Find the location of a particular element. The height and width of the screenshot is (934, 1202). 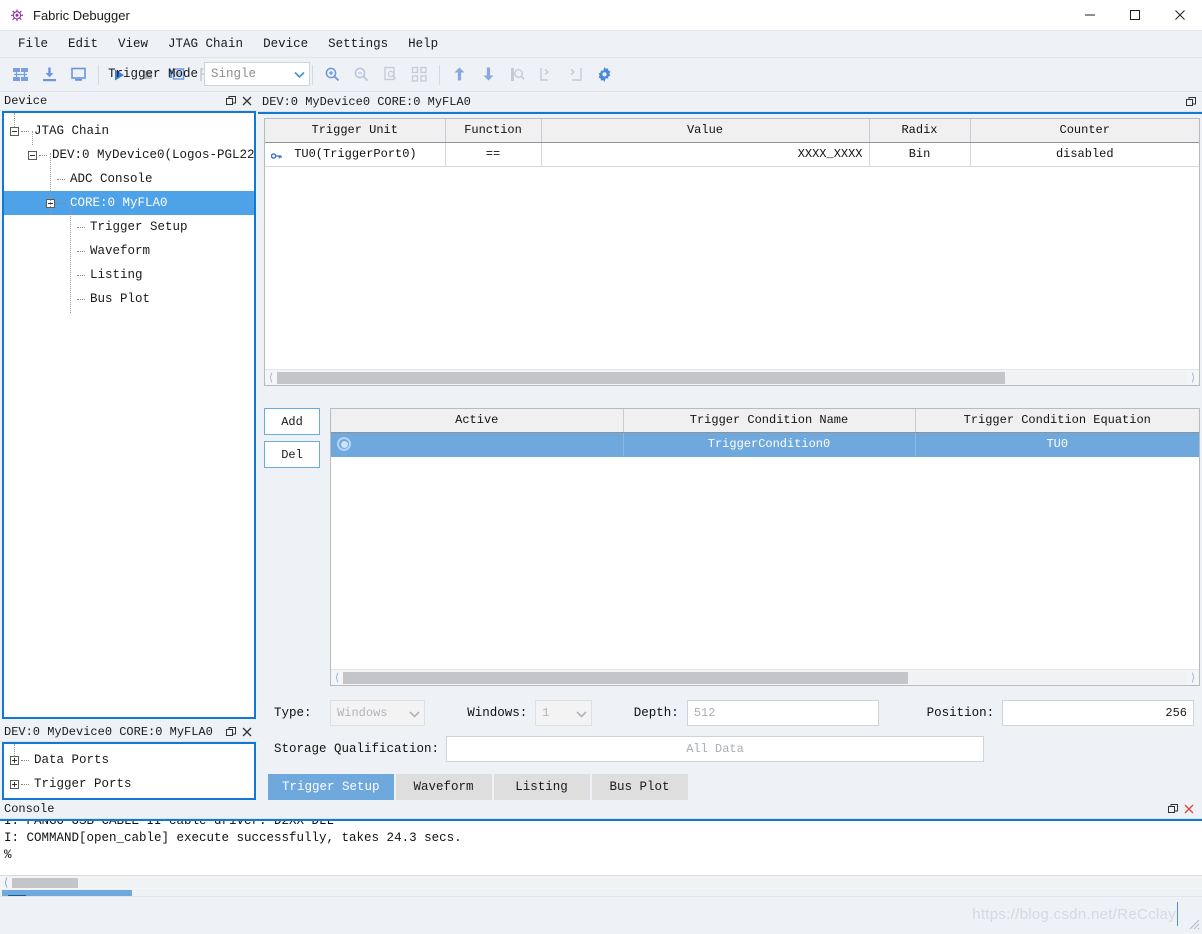

col-condition-name: Trigger Condition Name is located at coordinates (769, 421).